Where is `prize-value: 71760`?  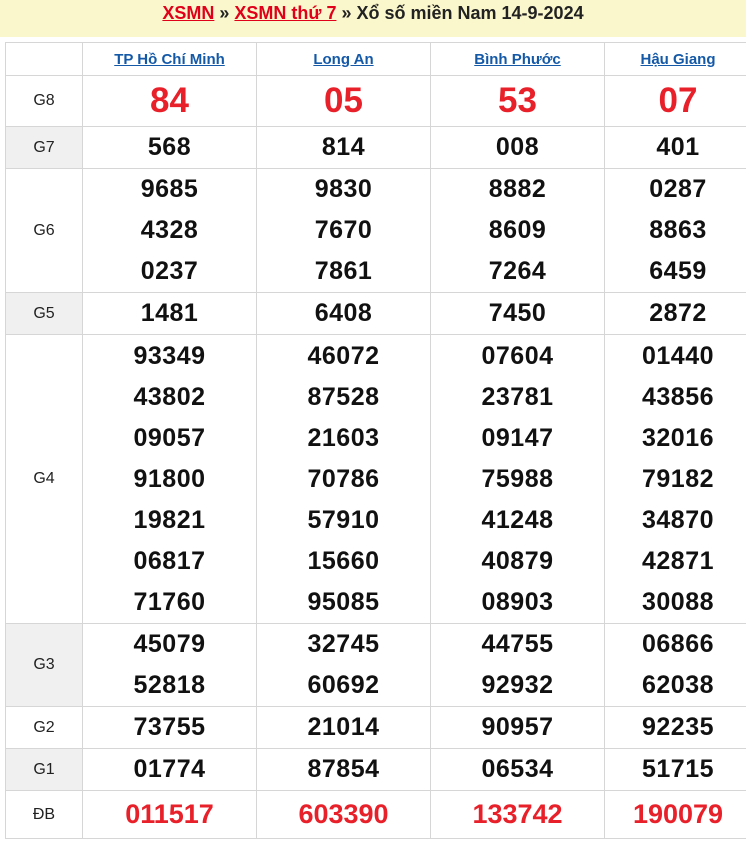 prize-value: 71760 is located at coordinates (169, 601).